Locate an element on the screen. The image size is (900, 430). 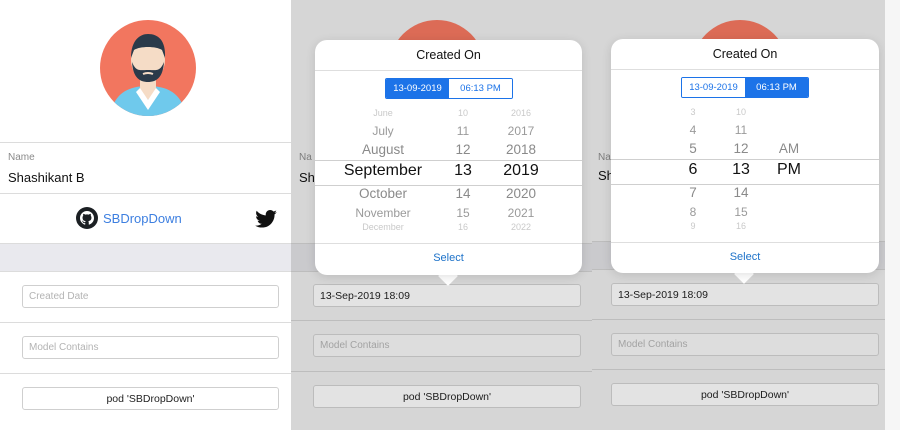
picker-option: 2019 is located at coordinates (521, 171).